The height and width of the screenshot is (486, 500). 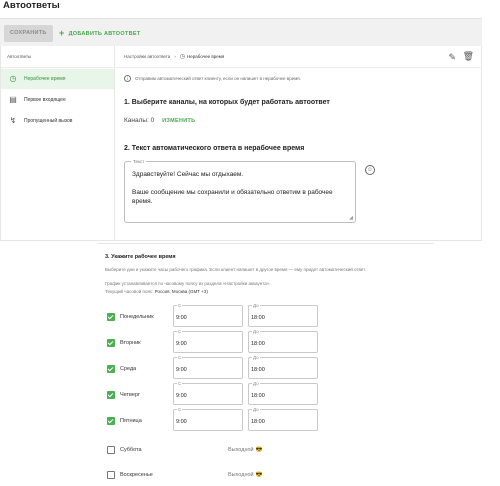 What do you see at coordinates (147, 56) in the screenshot?
I see `breadcrumb-root: Настройки автоответа` at bounding box center [147, 56].